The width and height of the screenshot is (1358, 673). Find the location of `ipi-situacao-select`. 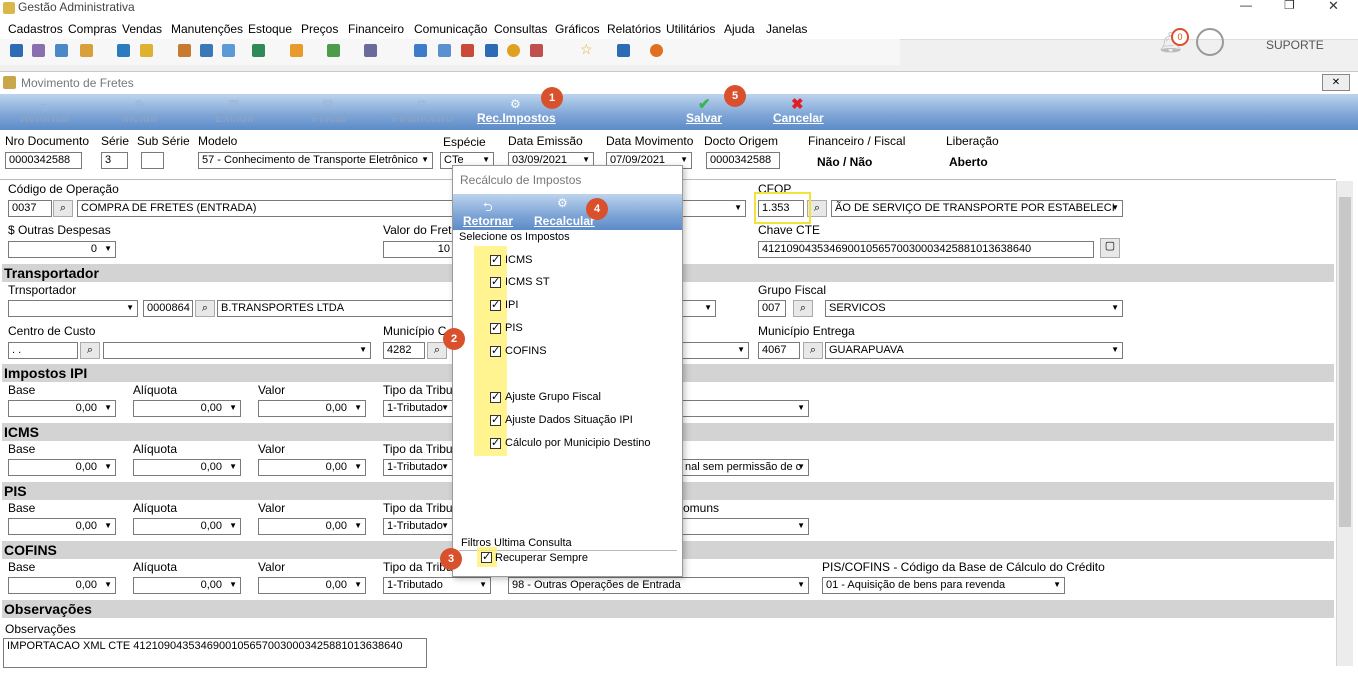

ipi-situacao-select is located at coordinates (745, 408).